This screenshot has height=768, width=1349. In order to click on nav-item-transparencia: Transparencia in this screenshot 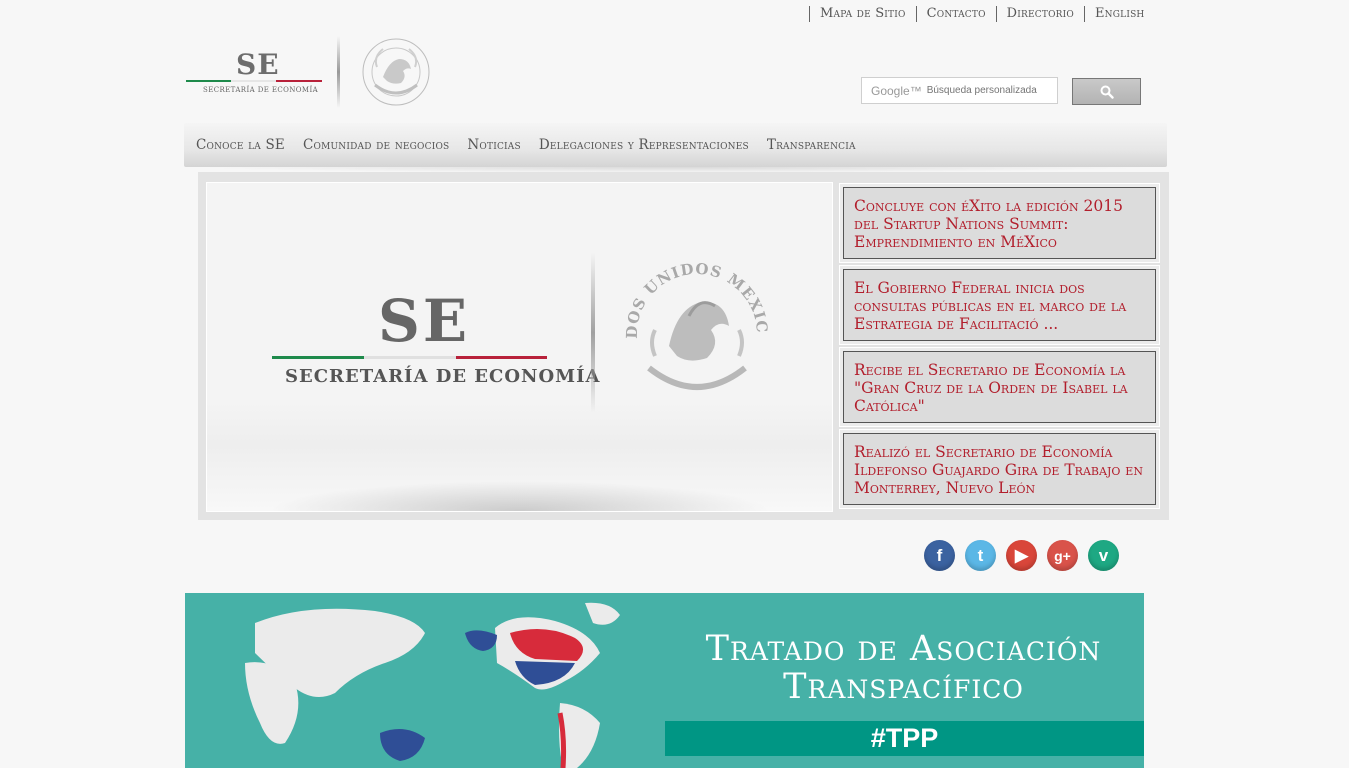, I will do `click(811, 145)`.